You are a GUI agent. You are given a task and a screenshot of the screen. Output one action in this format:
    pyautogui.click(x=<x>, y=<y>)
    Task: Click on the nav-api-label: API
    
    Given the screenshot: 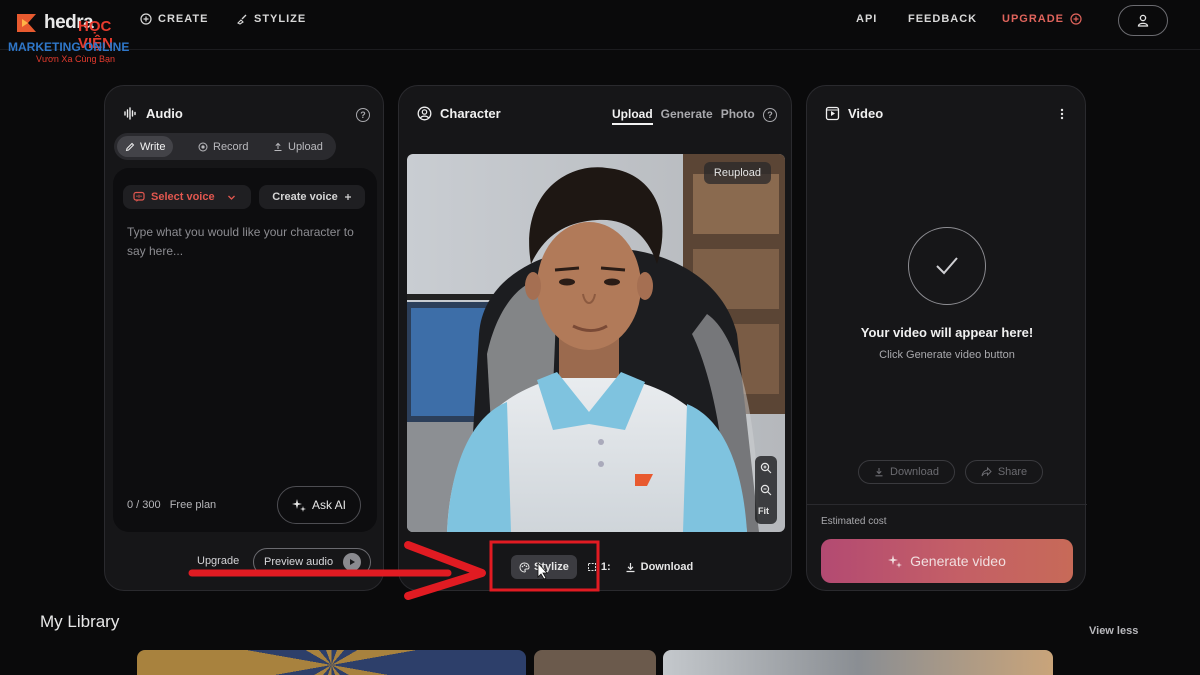 What is the action you would take?
    pyautogui.click(x=867, y=19)
    